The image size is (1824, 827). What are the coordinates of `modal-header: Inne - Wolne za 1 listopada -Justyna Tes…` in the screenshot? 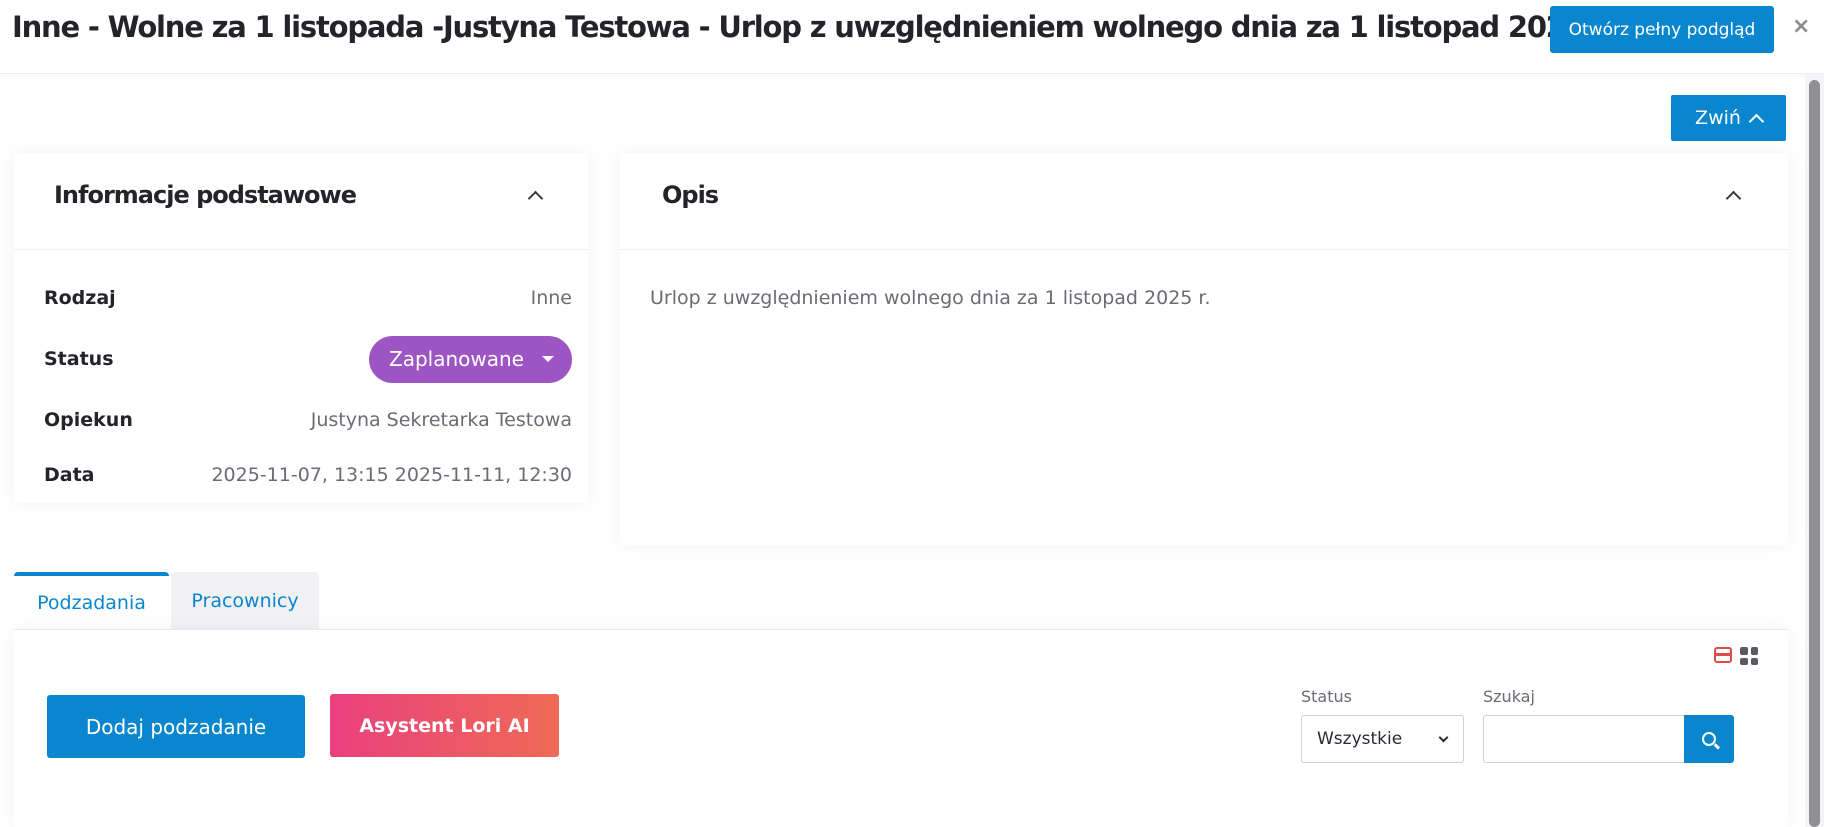 It's located at (912, 37).